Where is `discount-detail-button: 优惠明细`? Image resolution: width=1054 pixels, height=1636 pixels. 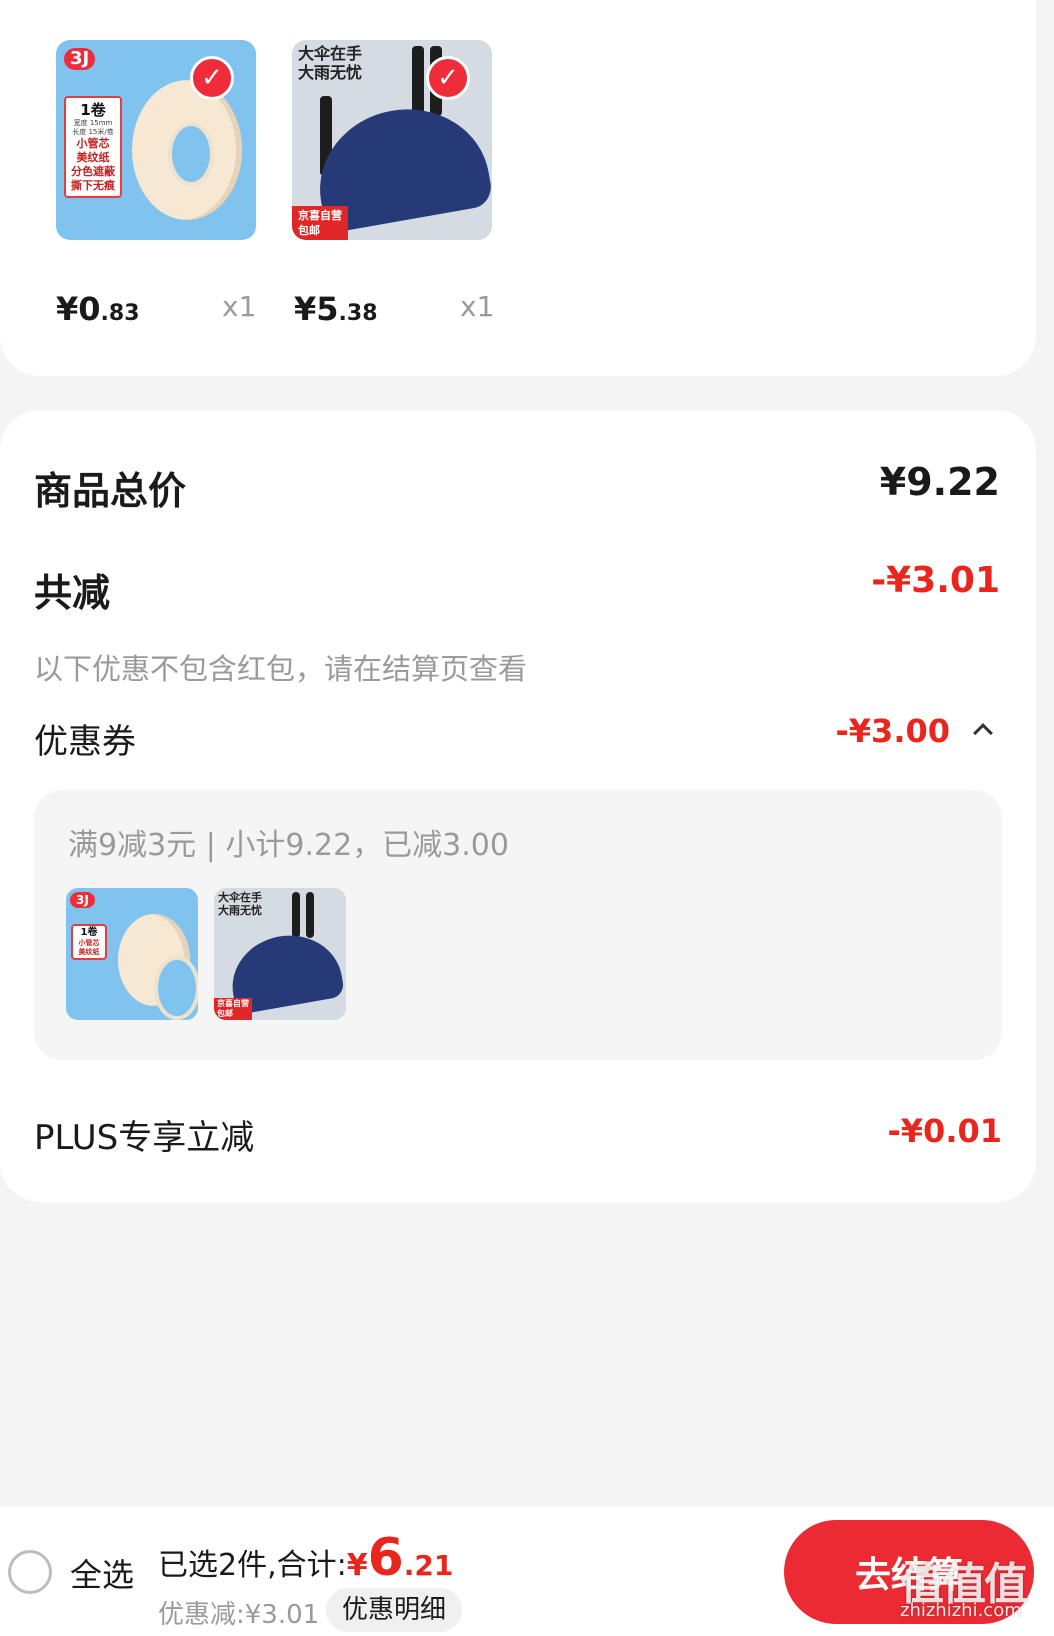 discount-detail-button: 优惠明细 is located at coordinates (394, 1610).